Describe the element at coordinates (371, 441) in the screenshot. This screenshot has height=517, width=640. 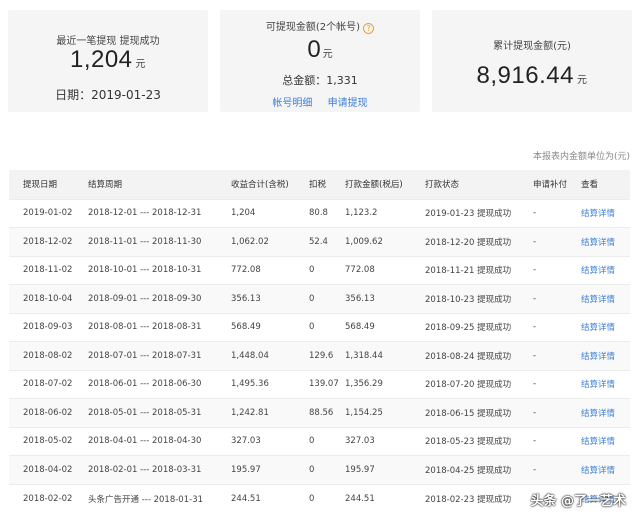
I see `cell-payout-amount: 327.03` at that location.